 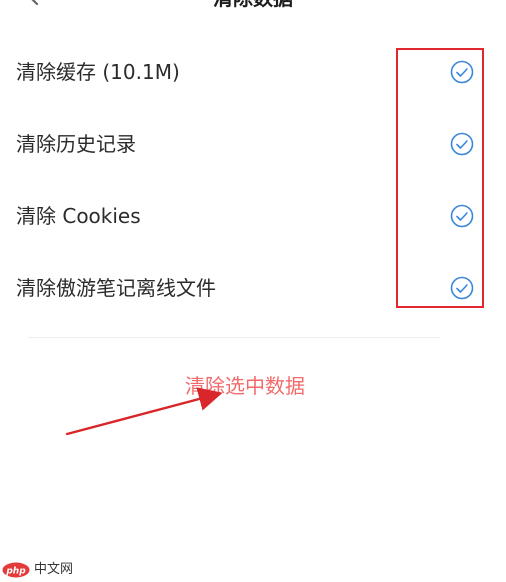 I want to click on option-label: 清除历史记录, so click(x=76, y=144).